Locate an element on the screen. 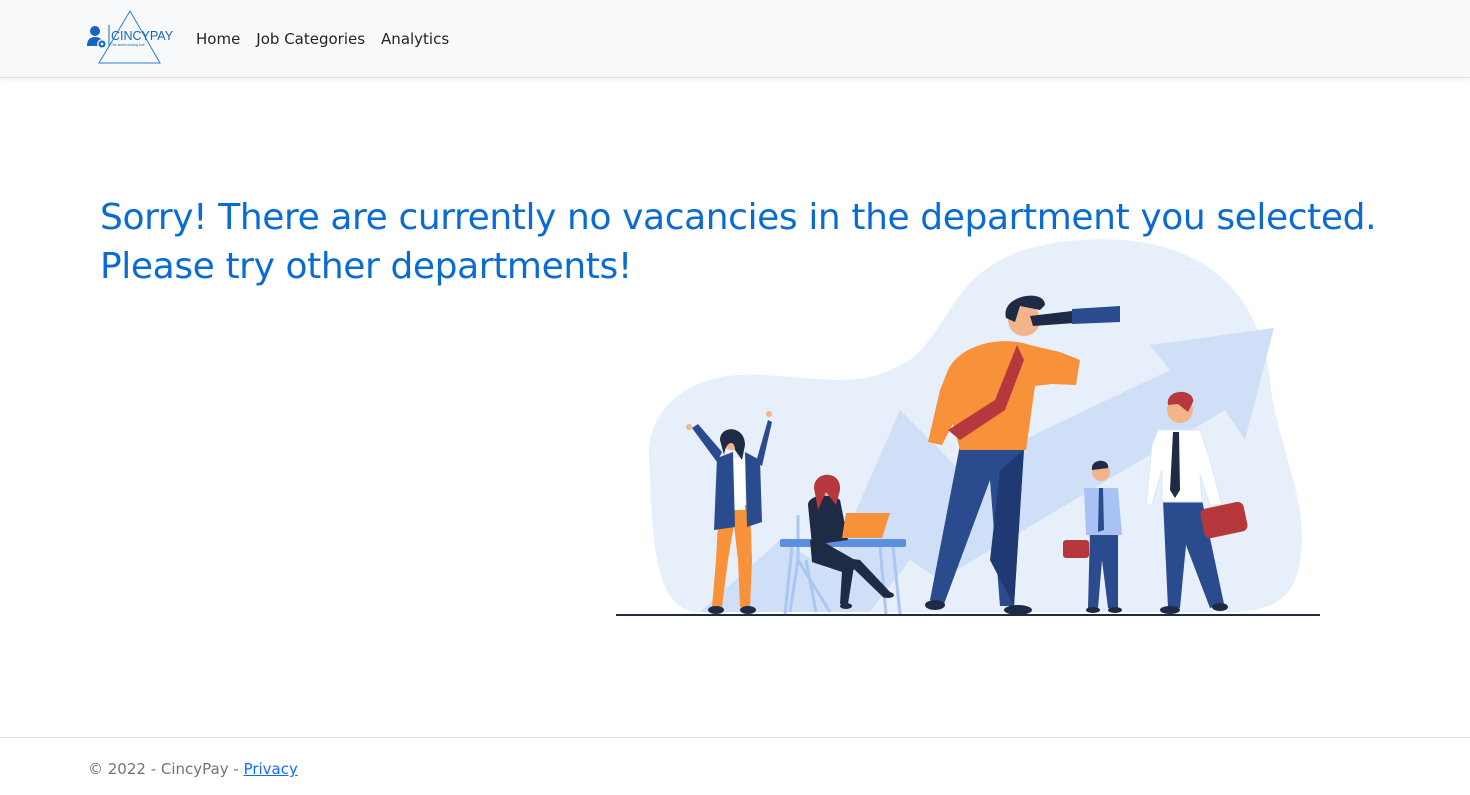 This screenshot has width=1470, height=795. brand-logo-link: CINCYPAY The smart working hub is located at coordinates (131, 38).